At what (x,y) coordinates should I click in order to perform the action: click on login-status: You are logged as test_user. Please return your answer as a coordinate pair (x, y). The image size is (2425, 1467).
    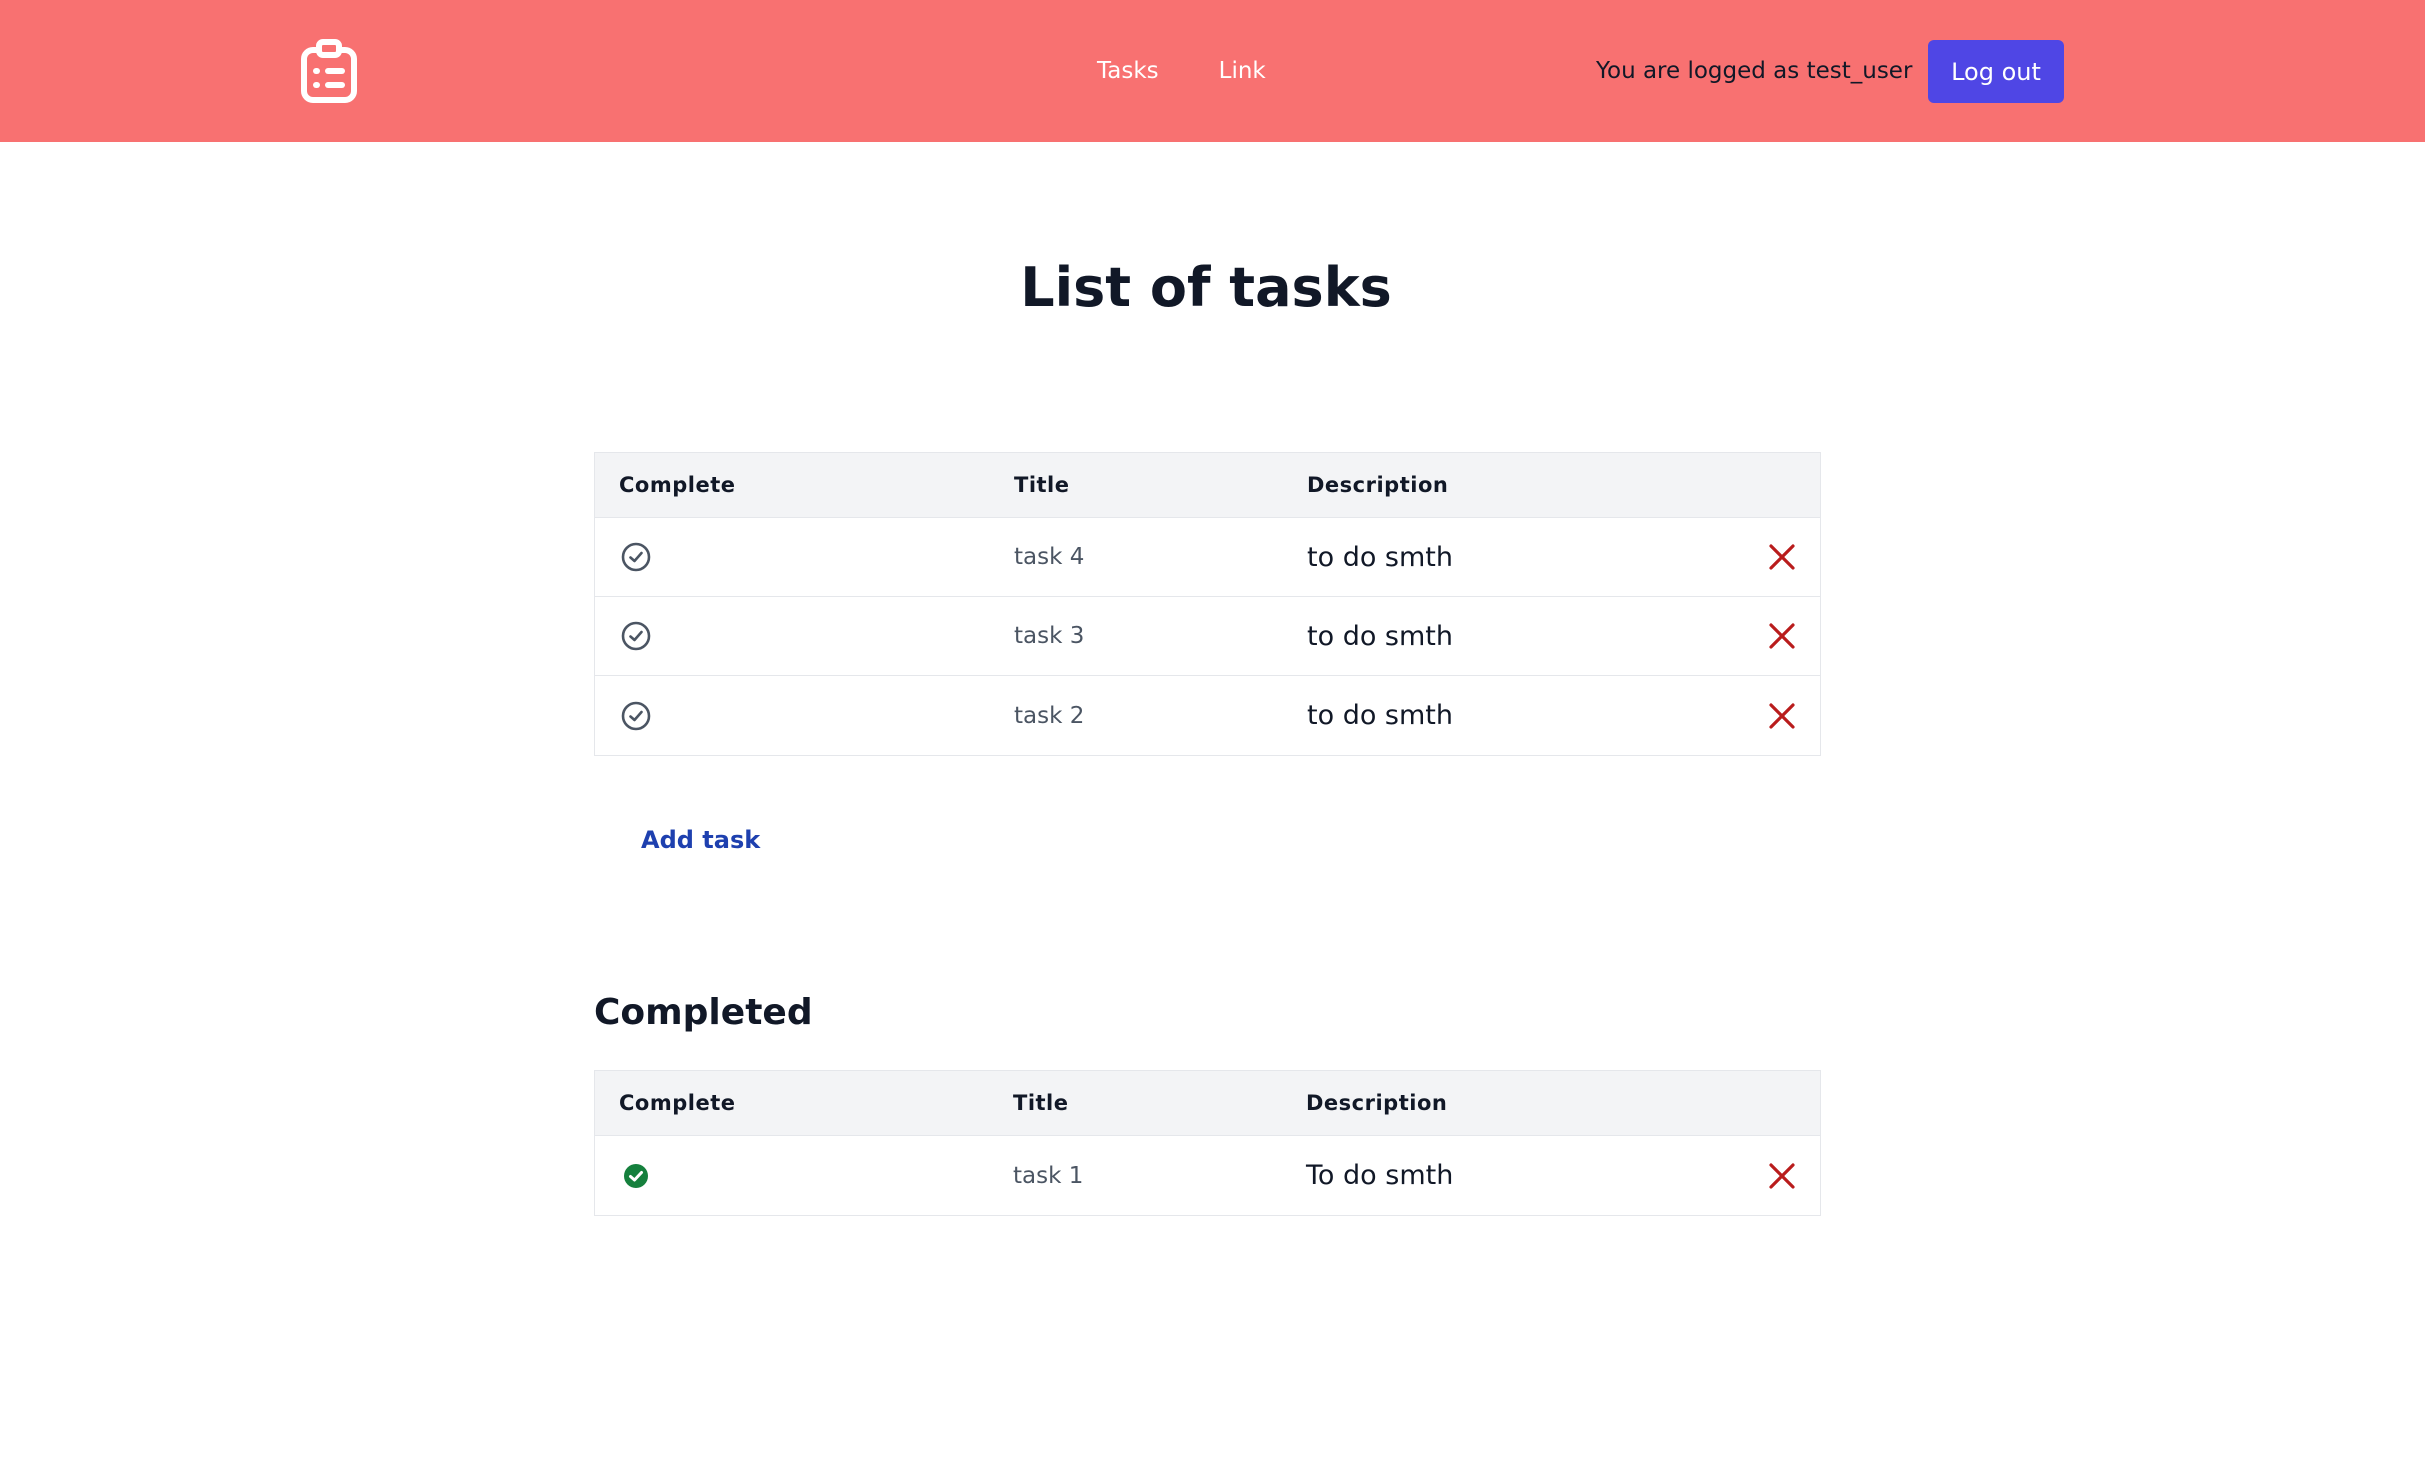
    Looking at the image, I should click on (1754, 71).